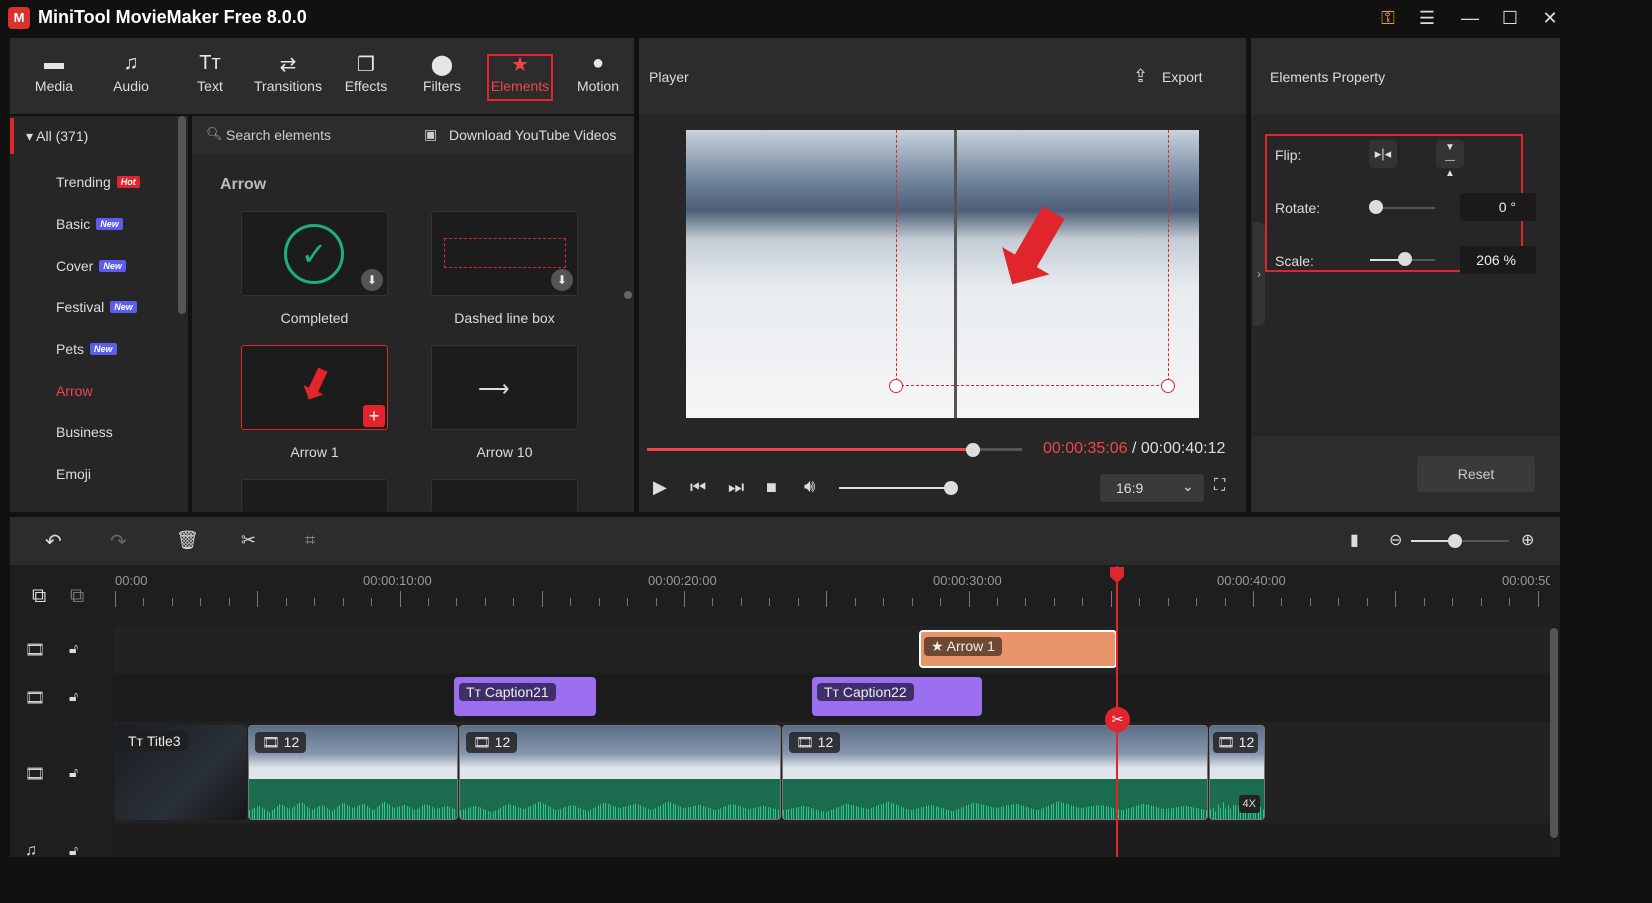 The width and height of the screenshot is (1652, 903). I want to click on rotate-knob, so click(1376, 207).